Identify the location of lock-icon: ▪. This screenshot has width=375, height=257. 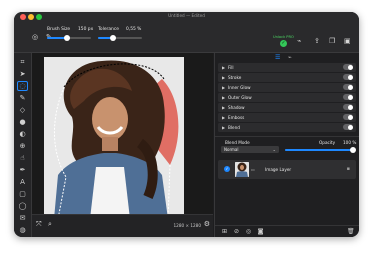
(348, 169).